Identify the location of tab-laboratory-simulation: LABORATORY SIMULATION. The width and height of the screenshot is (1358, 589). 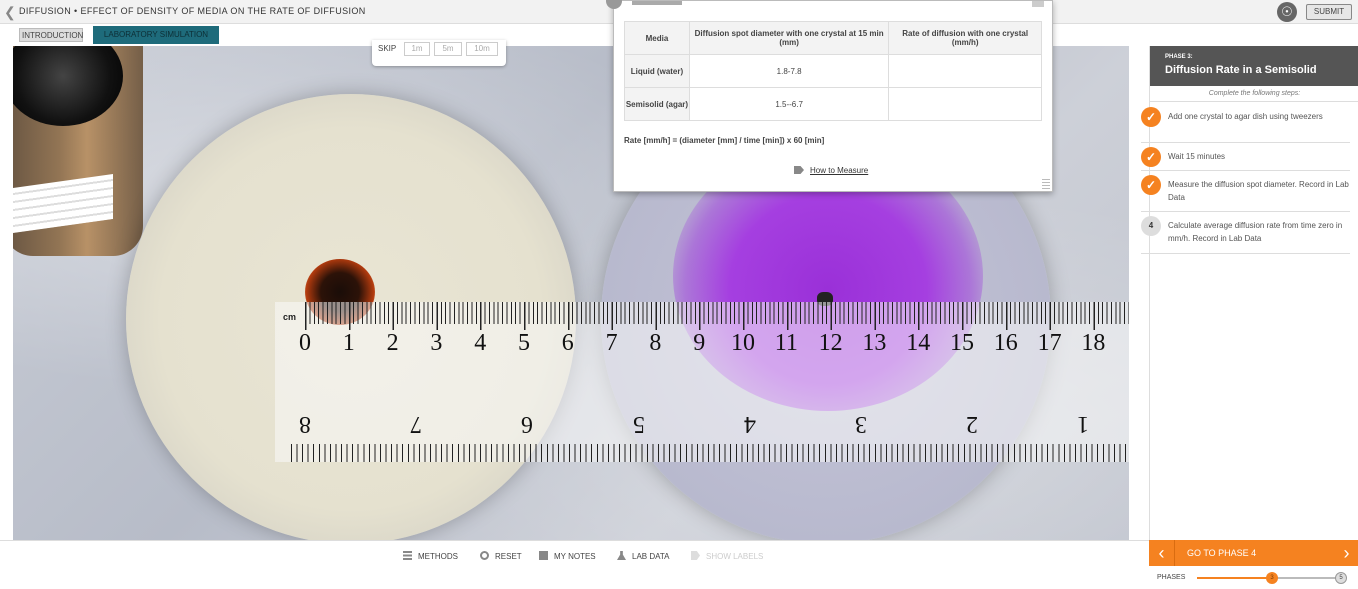
(156, 35).